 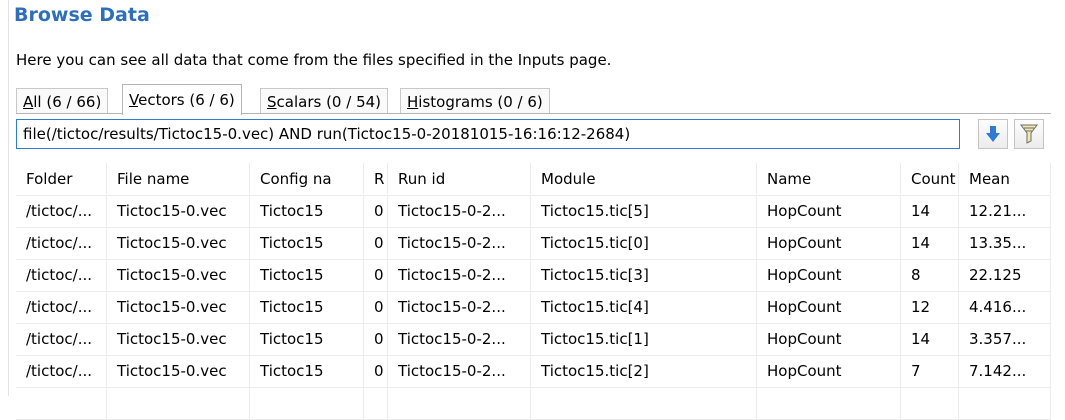 What do you see at coordinates (82, 15) in the screenshot?
I see `page-title: Browse Data` at bounding box center [82, 15].